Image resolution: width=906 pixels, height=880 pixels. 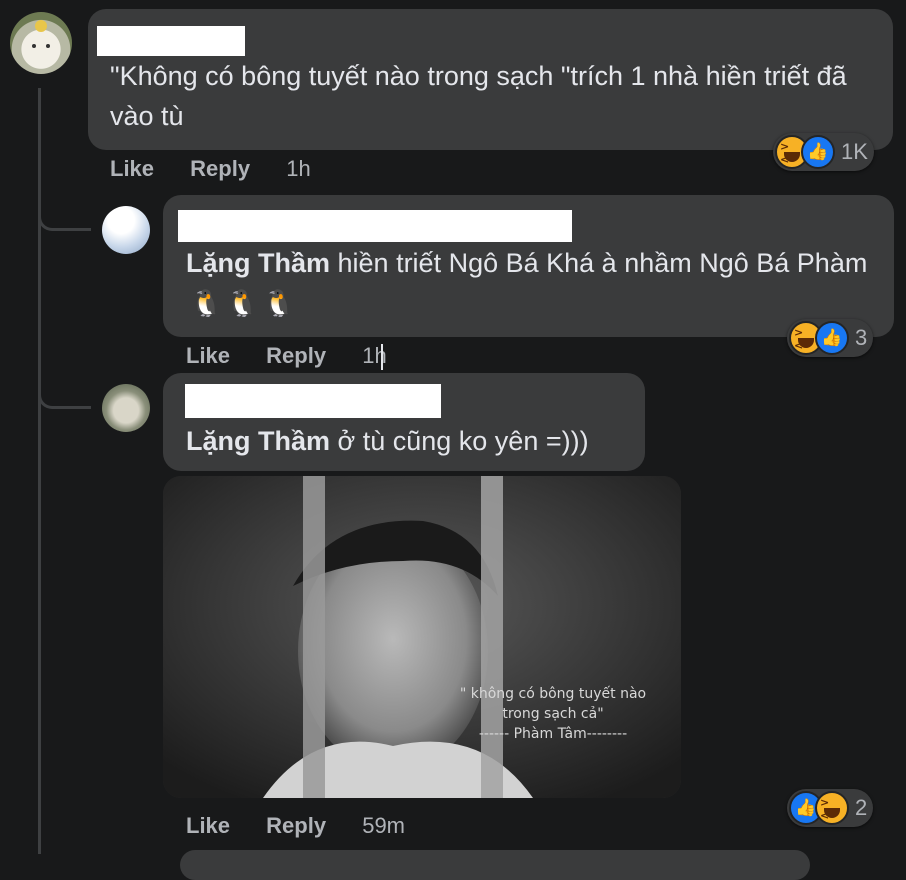 I want to click on text-cursor, so click(x=382, y=357).